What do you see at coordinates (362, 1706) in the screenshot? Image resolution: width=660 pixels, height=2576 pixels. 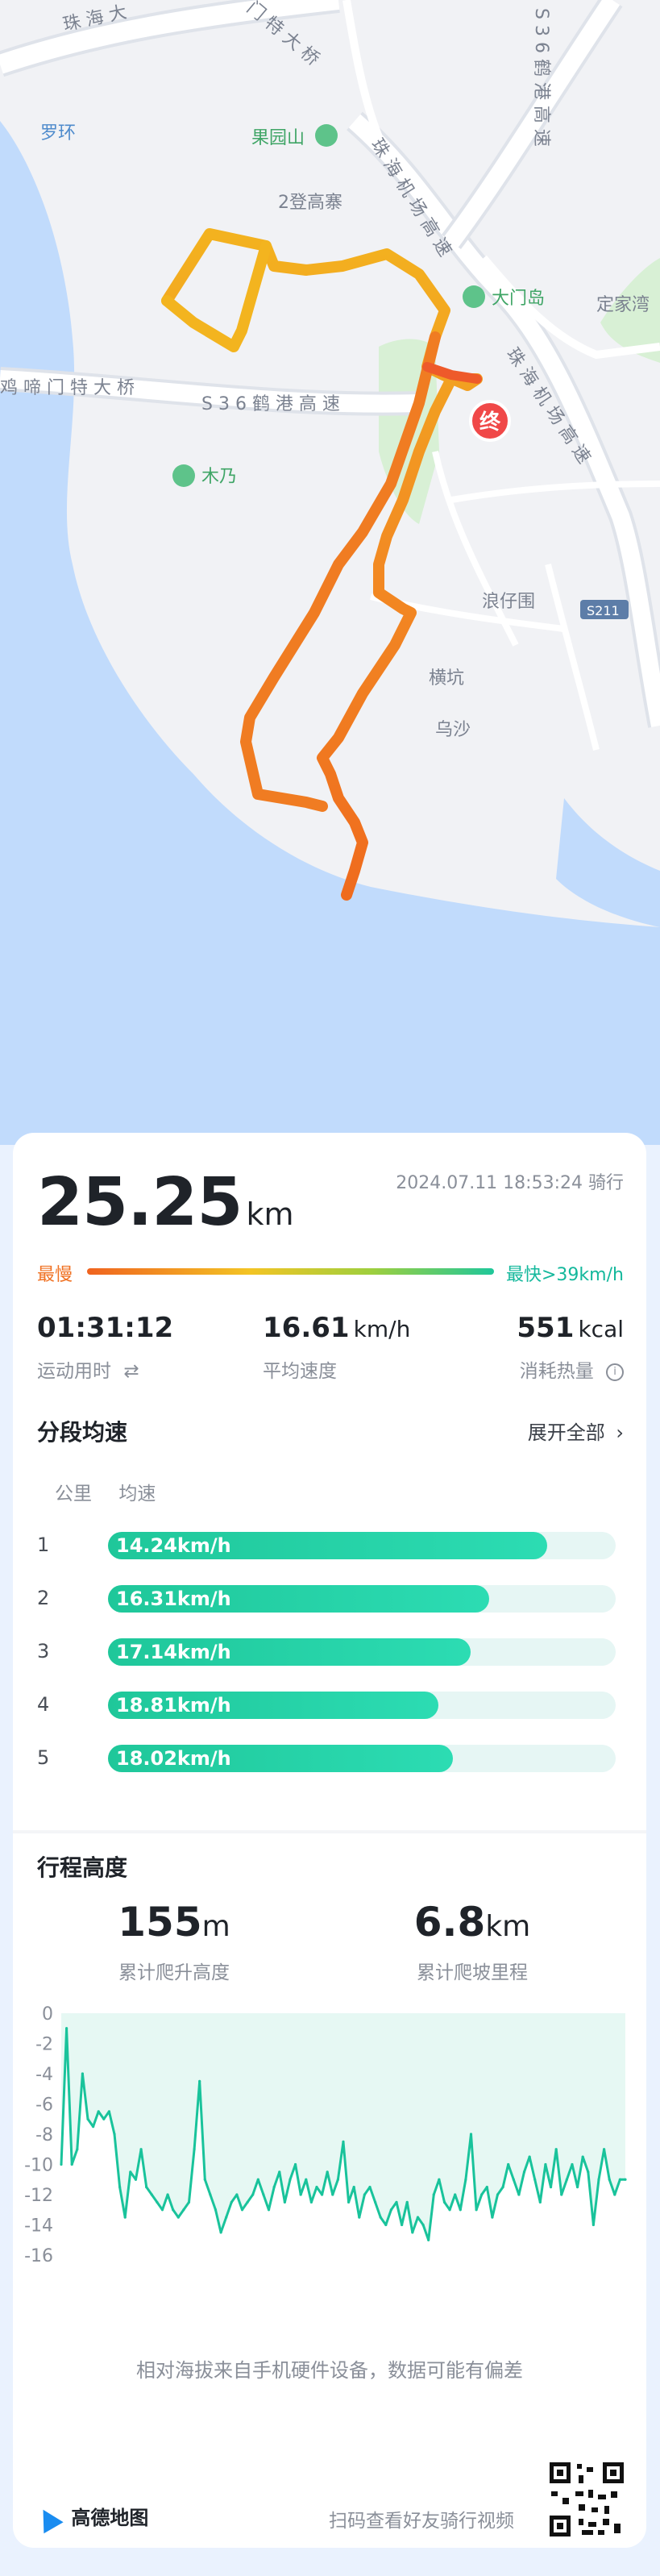 I see `segment-speed-track: 18.81km/h` at bounding box center [362, 1706].